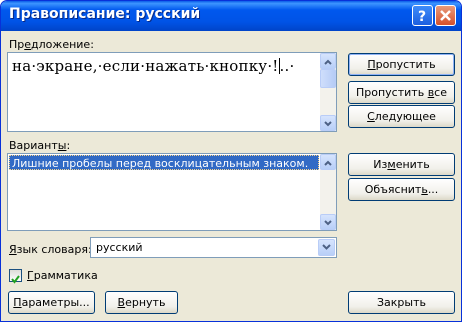  What do you see at coordinates (401, 302) in the screenshot?
I see `close-dialog-button: Закрыть` at bounding box center [401, 302].